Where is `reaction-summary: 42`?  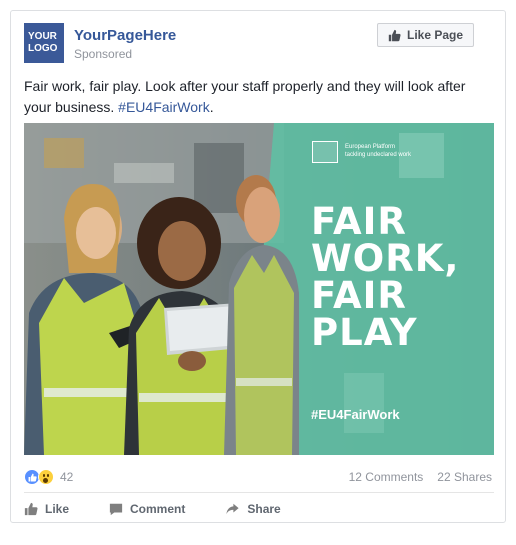
reaction-summary: 42 is located at coordinates (48, 477).